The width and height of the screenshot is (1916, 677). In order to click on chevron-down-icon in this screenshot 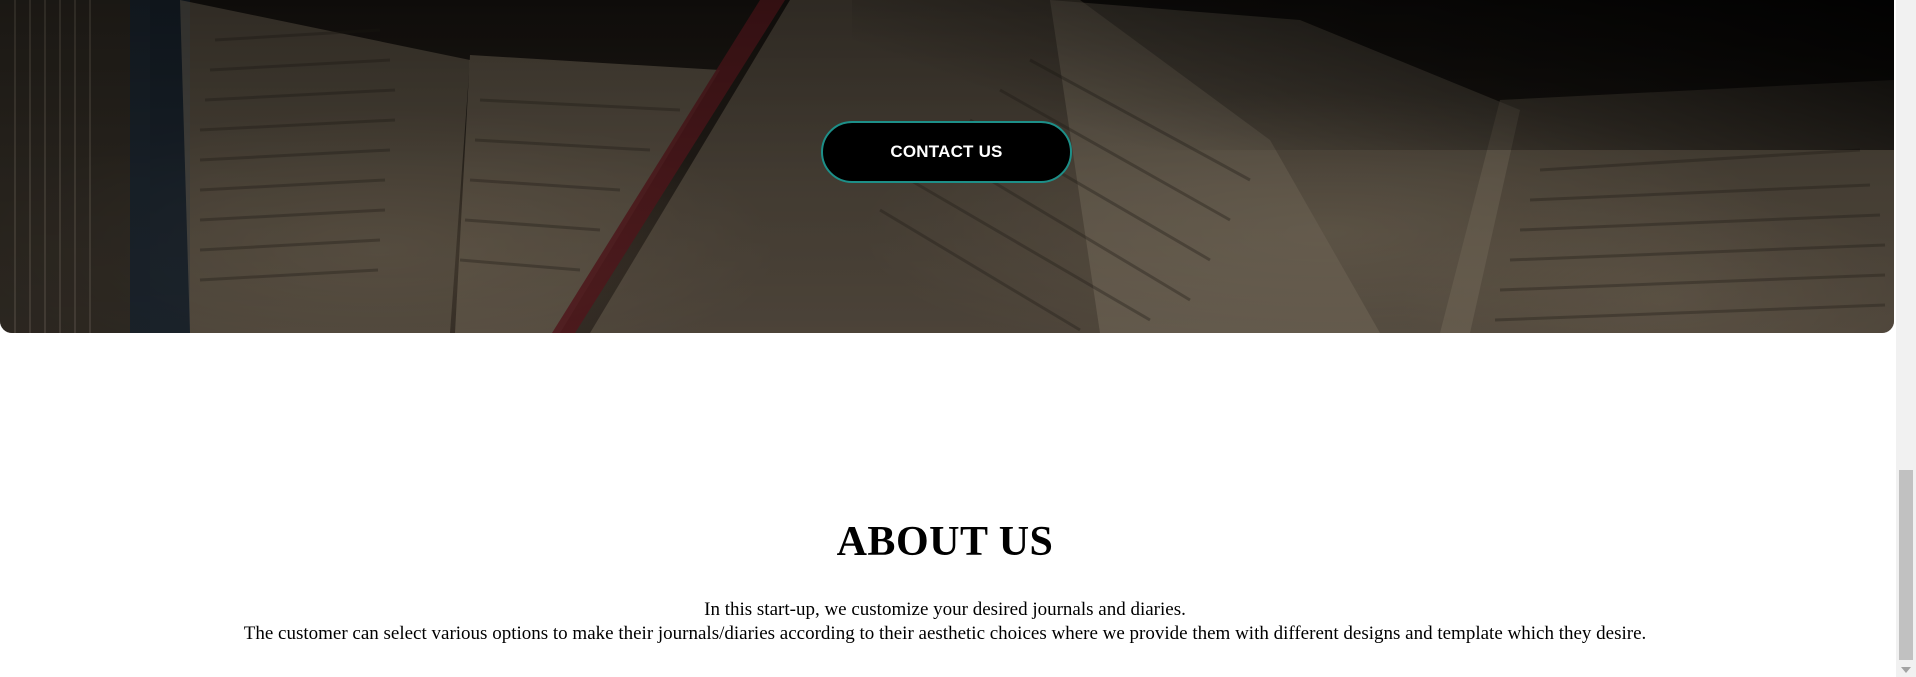, I will do `click(1906, 670)`.